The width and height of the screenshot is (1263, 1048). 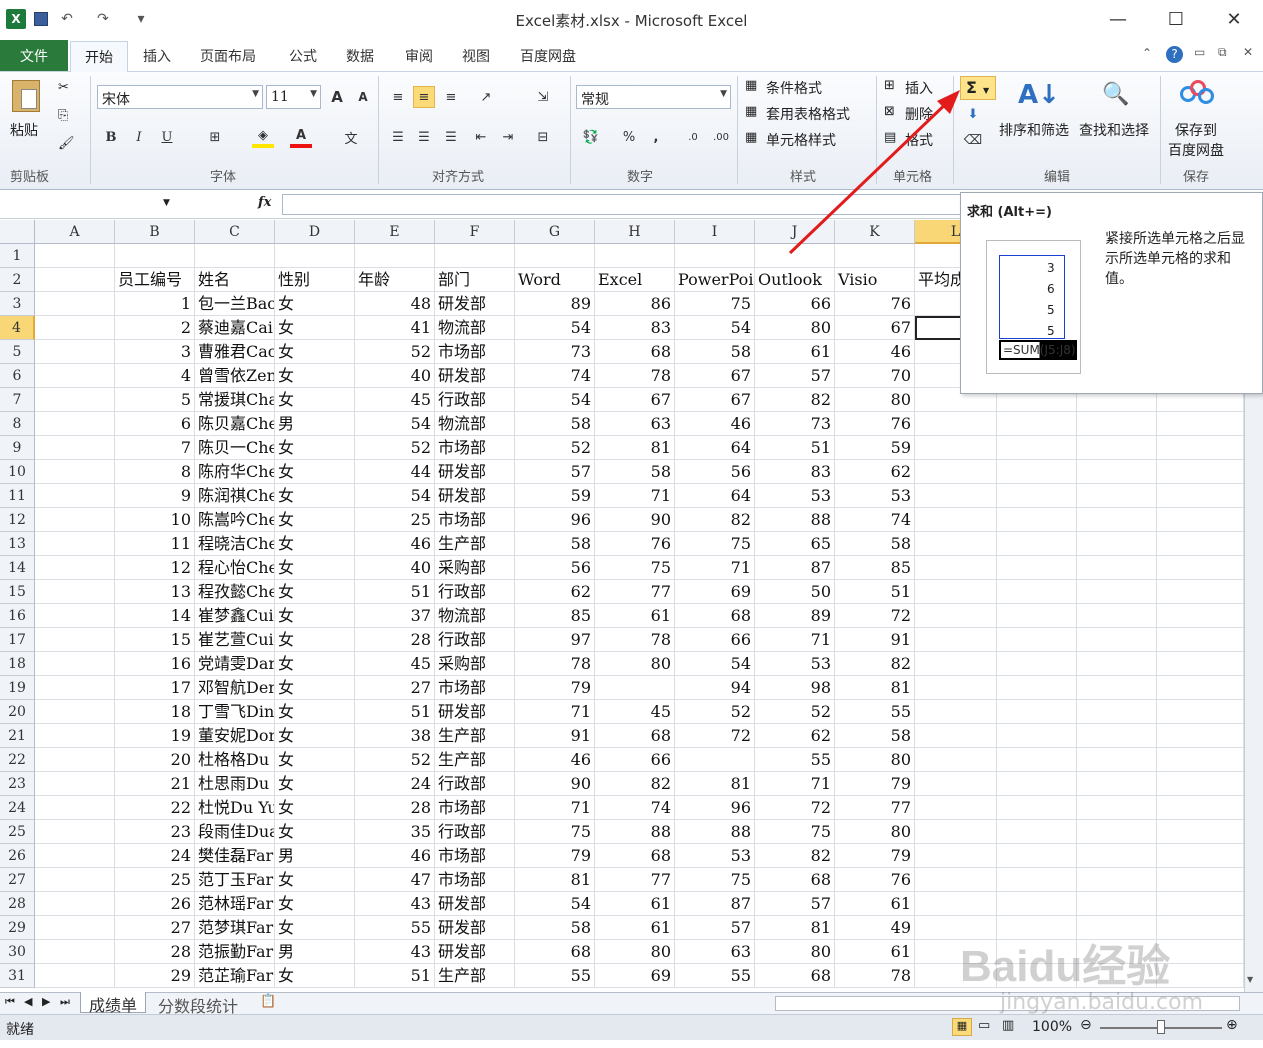 What do you see at coordinates (155, 688) in the screenshot?
I see `table-cell: 17` at bounding box center [155, 688].